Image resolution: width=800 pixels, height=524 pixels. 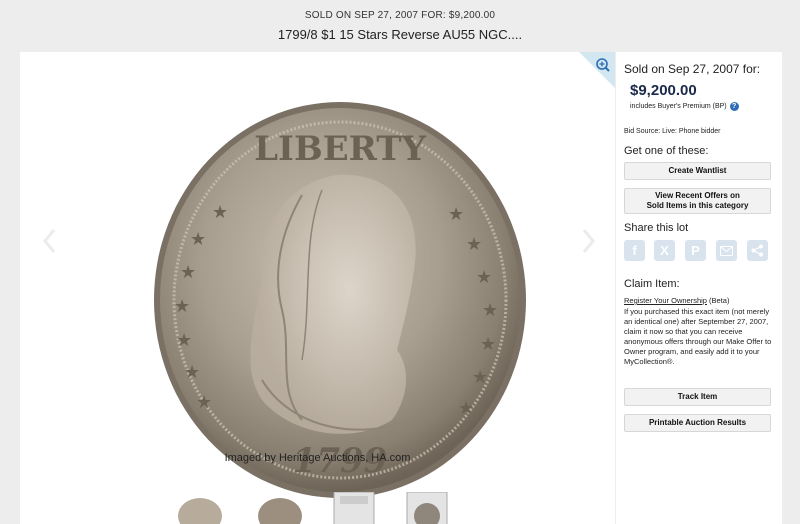 What do you see at coordinates (665, 300) in the screenshot?
I see `register-ownership-link: Register Your Ownership` at bounding box center [665, 300].